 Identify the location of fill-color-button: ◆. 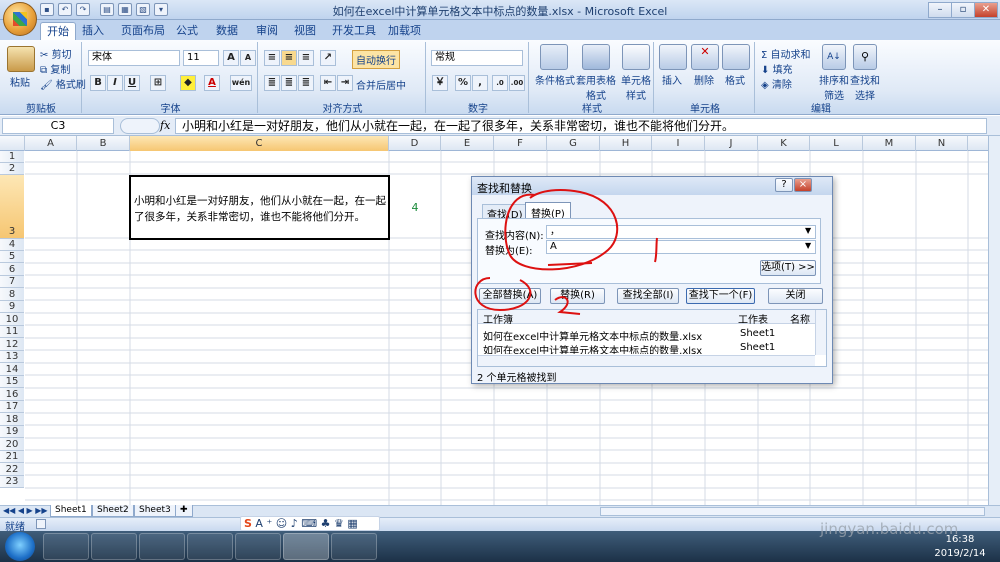
(188, 83).